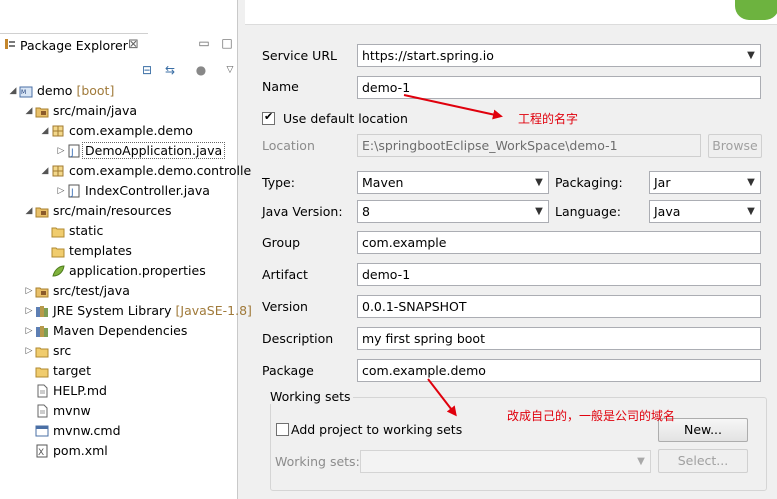 This screenshot has height=499, width=777. What do you see at coordinates (204, 43) in the screenshot?
I see `minimize-view-icon: ▭` at bounding box center [204, 43].